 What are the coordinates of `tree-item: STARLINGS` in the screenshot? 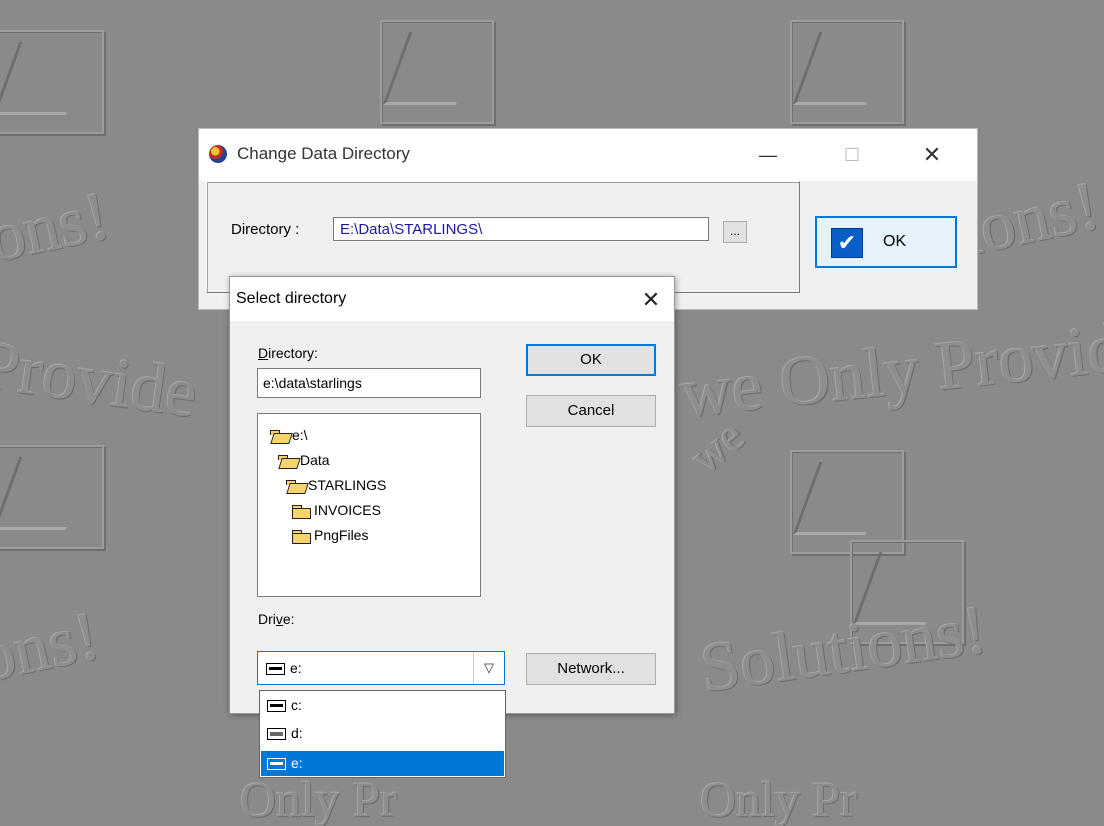 It's located at (336, 485).